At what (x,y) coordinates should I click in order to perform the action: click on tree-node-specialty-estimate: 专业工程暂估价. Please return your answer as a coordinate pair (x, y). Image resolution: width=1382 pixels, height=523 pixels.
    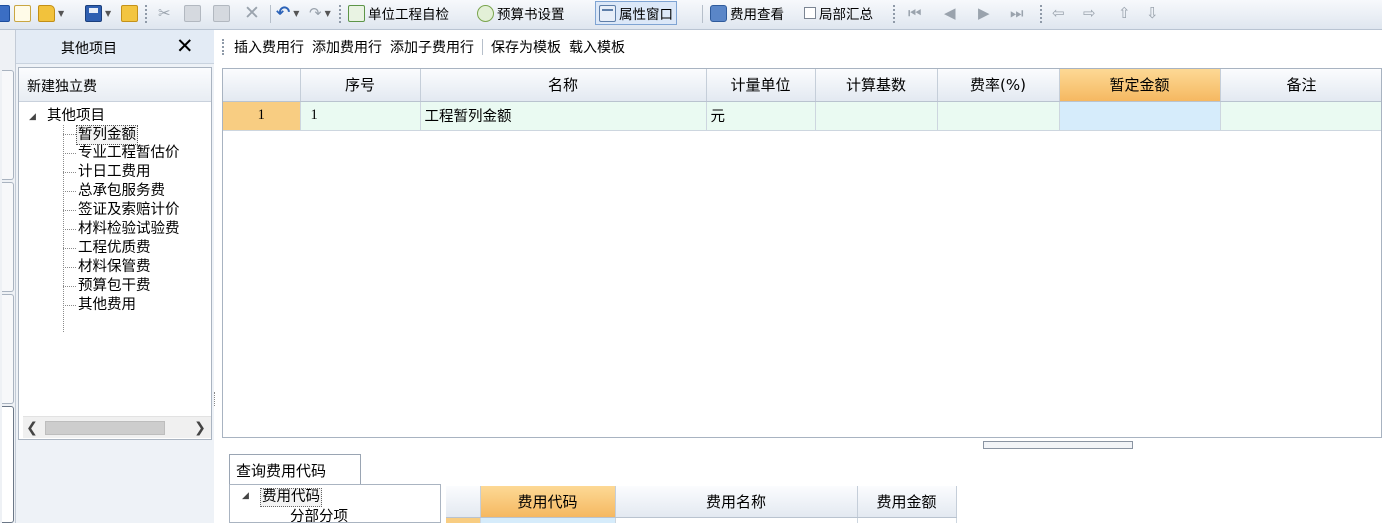
    Looking at the image, I should click on (129, 153).